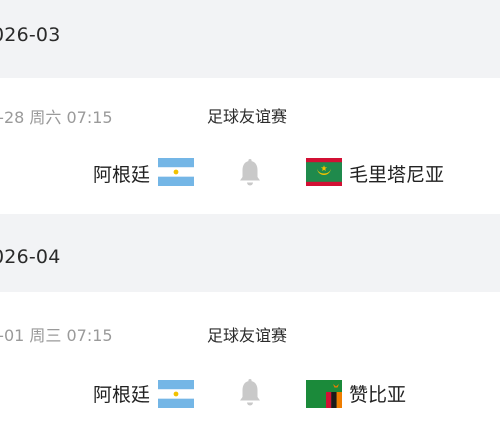 The width and height of the screenshot is (500, 440). What do you see at coordinates (56, 335) in the screenshot?
I see `match-date-time: 4-01 周三 07:15` at bounding box center [56, 335].